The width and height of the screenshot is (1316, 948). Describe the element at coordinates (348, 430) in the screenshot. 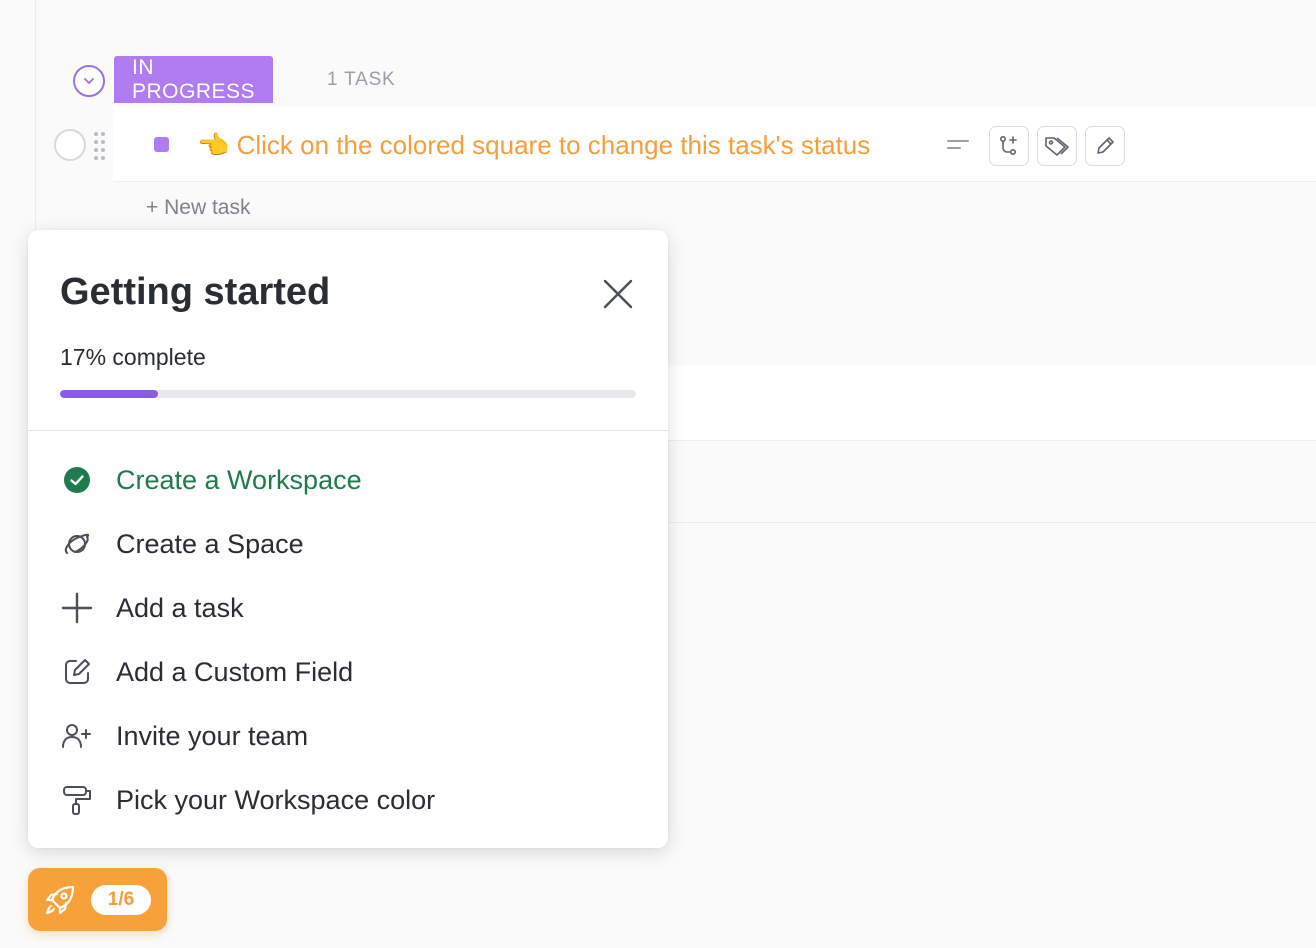

I see `panel-divider` at that location.